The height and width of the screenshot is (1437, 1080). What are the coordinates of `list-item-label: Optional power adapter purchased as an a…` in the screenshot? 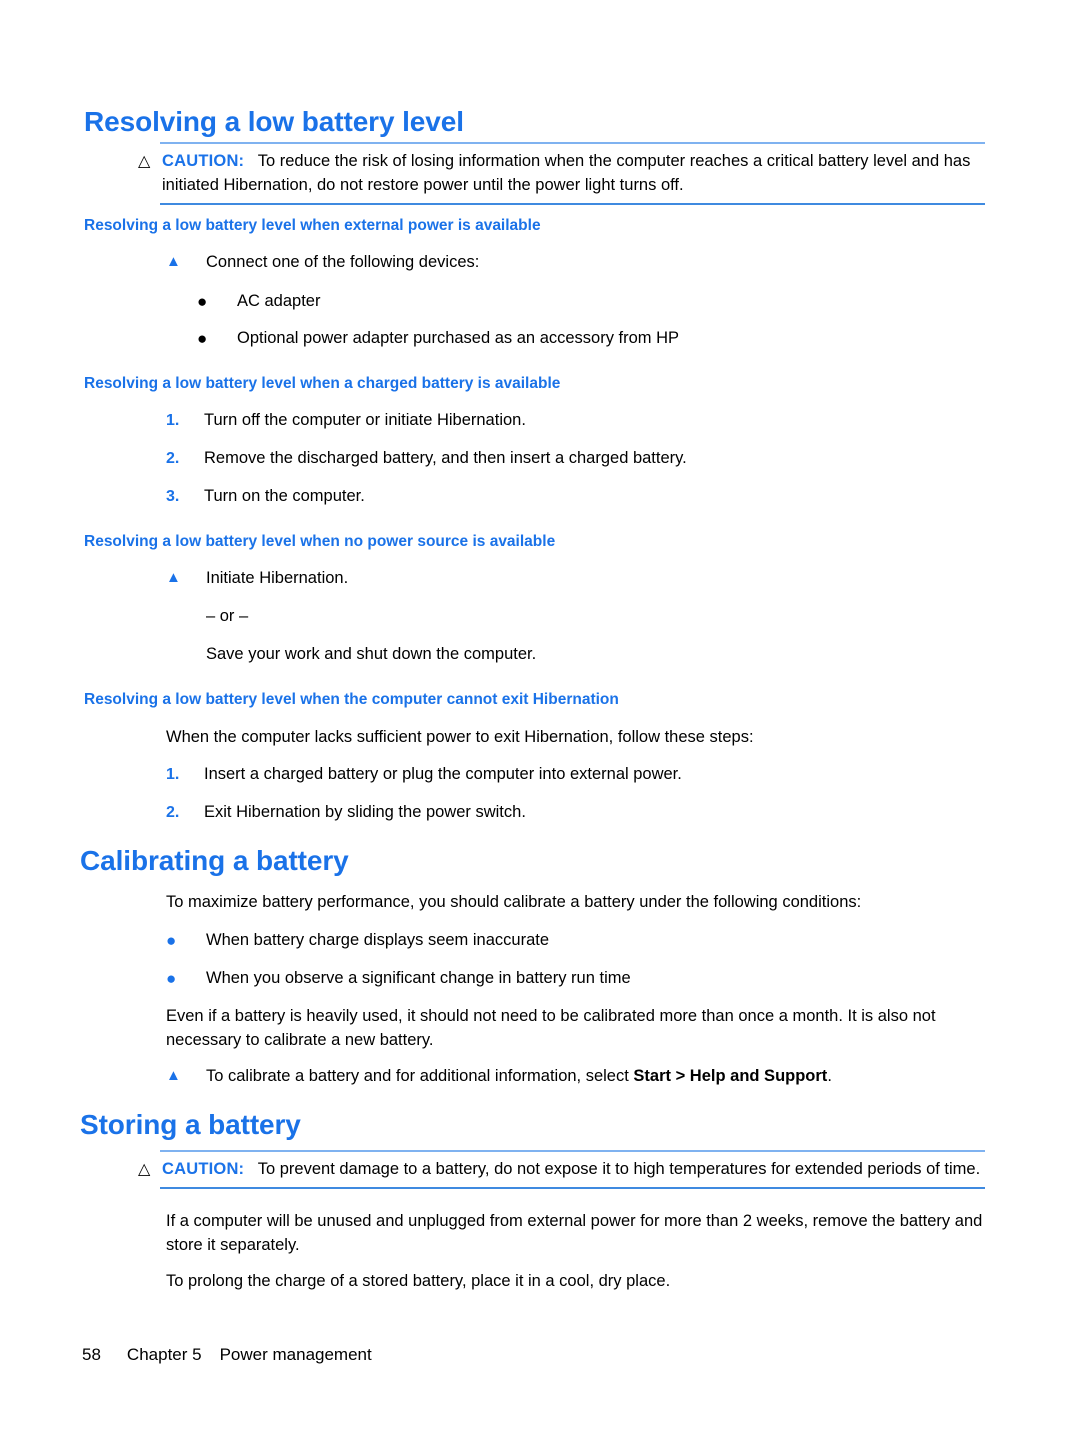 It's located at (458, 338).